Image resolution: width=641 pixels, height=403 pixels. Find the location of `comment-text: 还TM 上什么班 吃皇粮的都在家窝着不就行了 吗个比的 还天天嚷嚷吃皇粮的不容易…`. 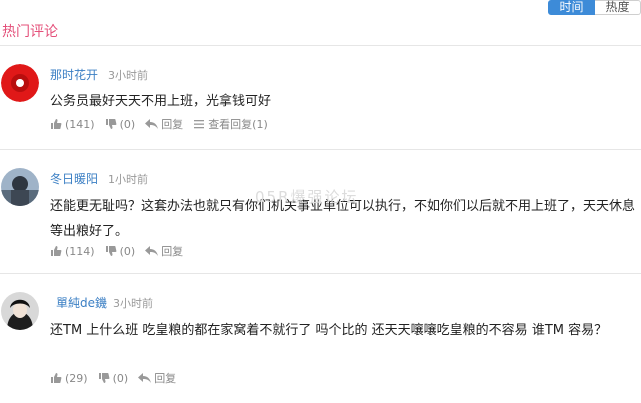

comment-text: 还TM 上什么班 吃皇粮的都在家窝着不就行了 吗个比的 还天天嚷嚷吃皇粮的不容易… is located at coordinates (329, 330).